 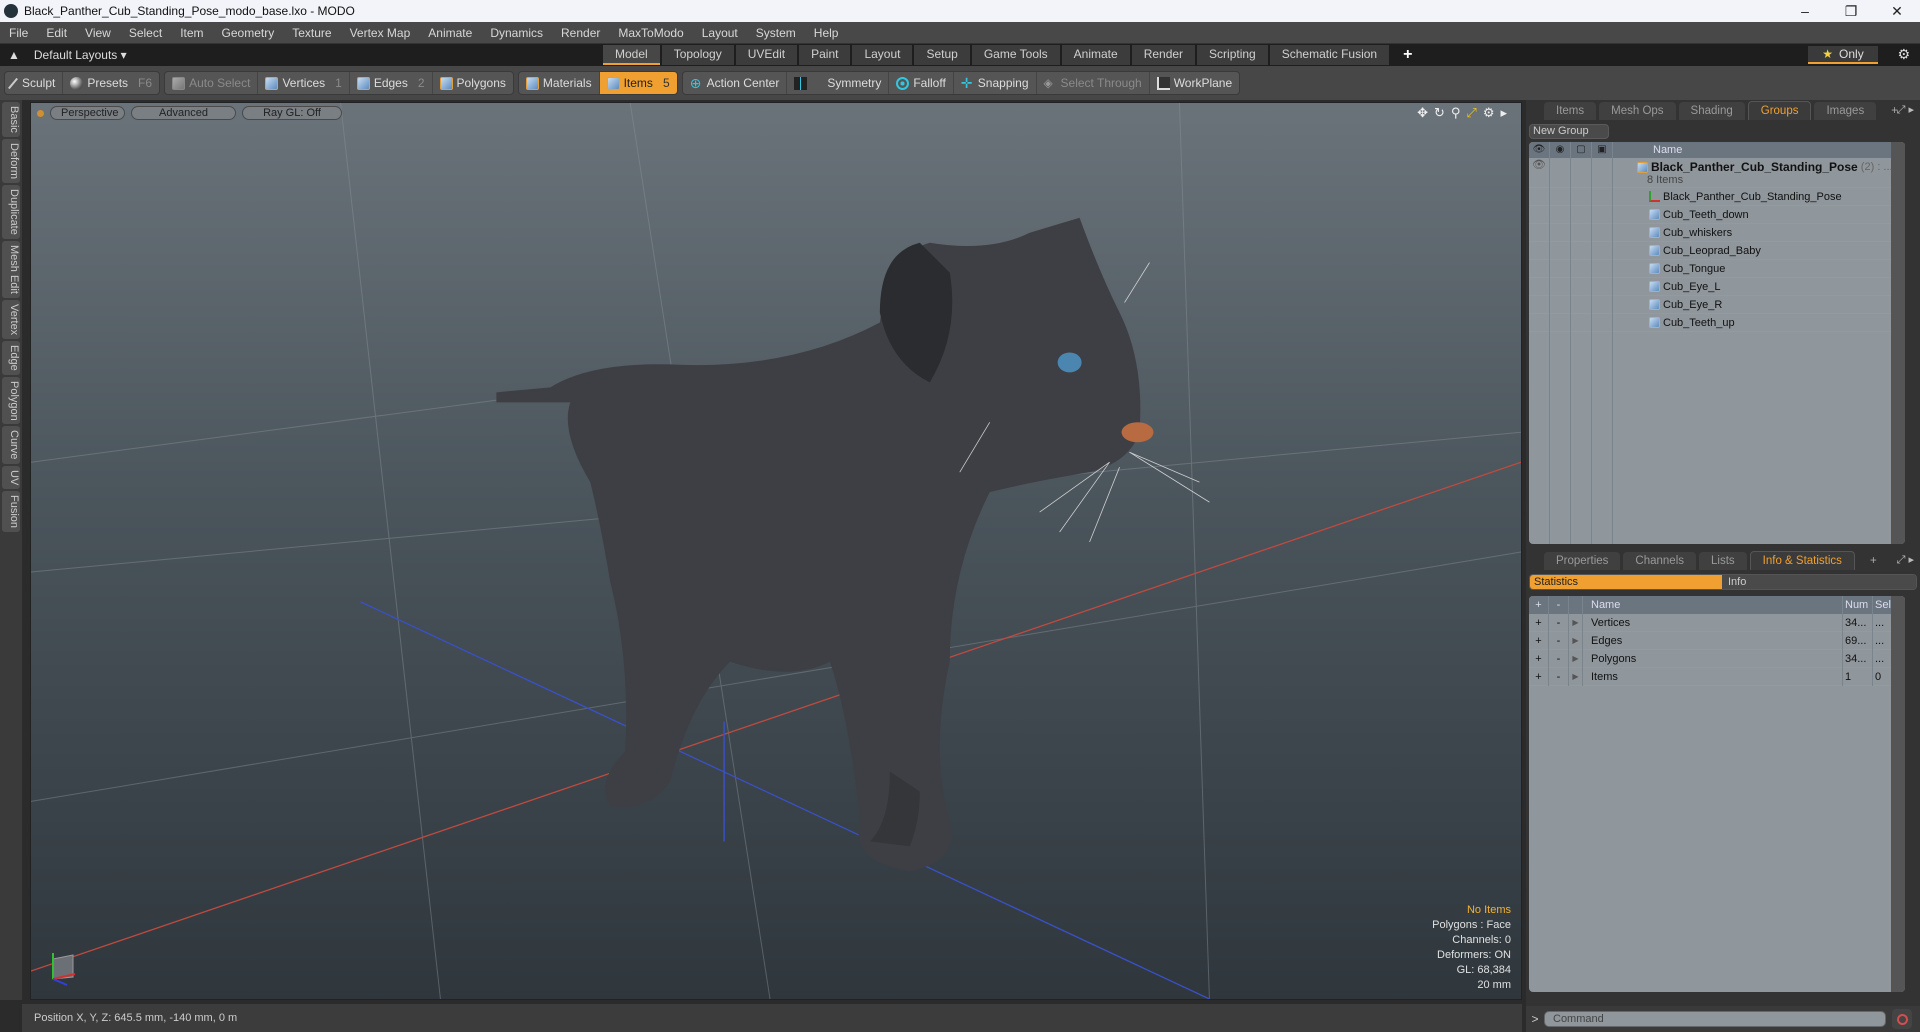 I want to click on workplane-button: WorkPlane, so click(x=1194, y=83).